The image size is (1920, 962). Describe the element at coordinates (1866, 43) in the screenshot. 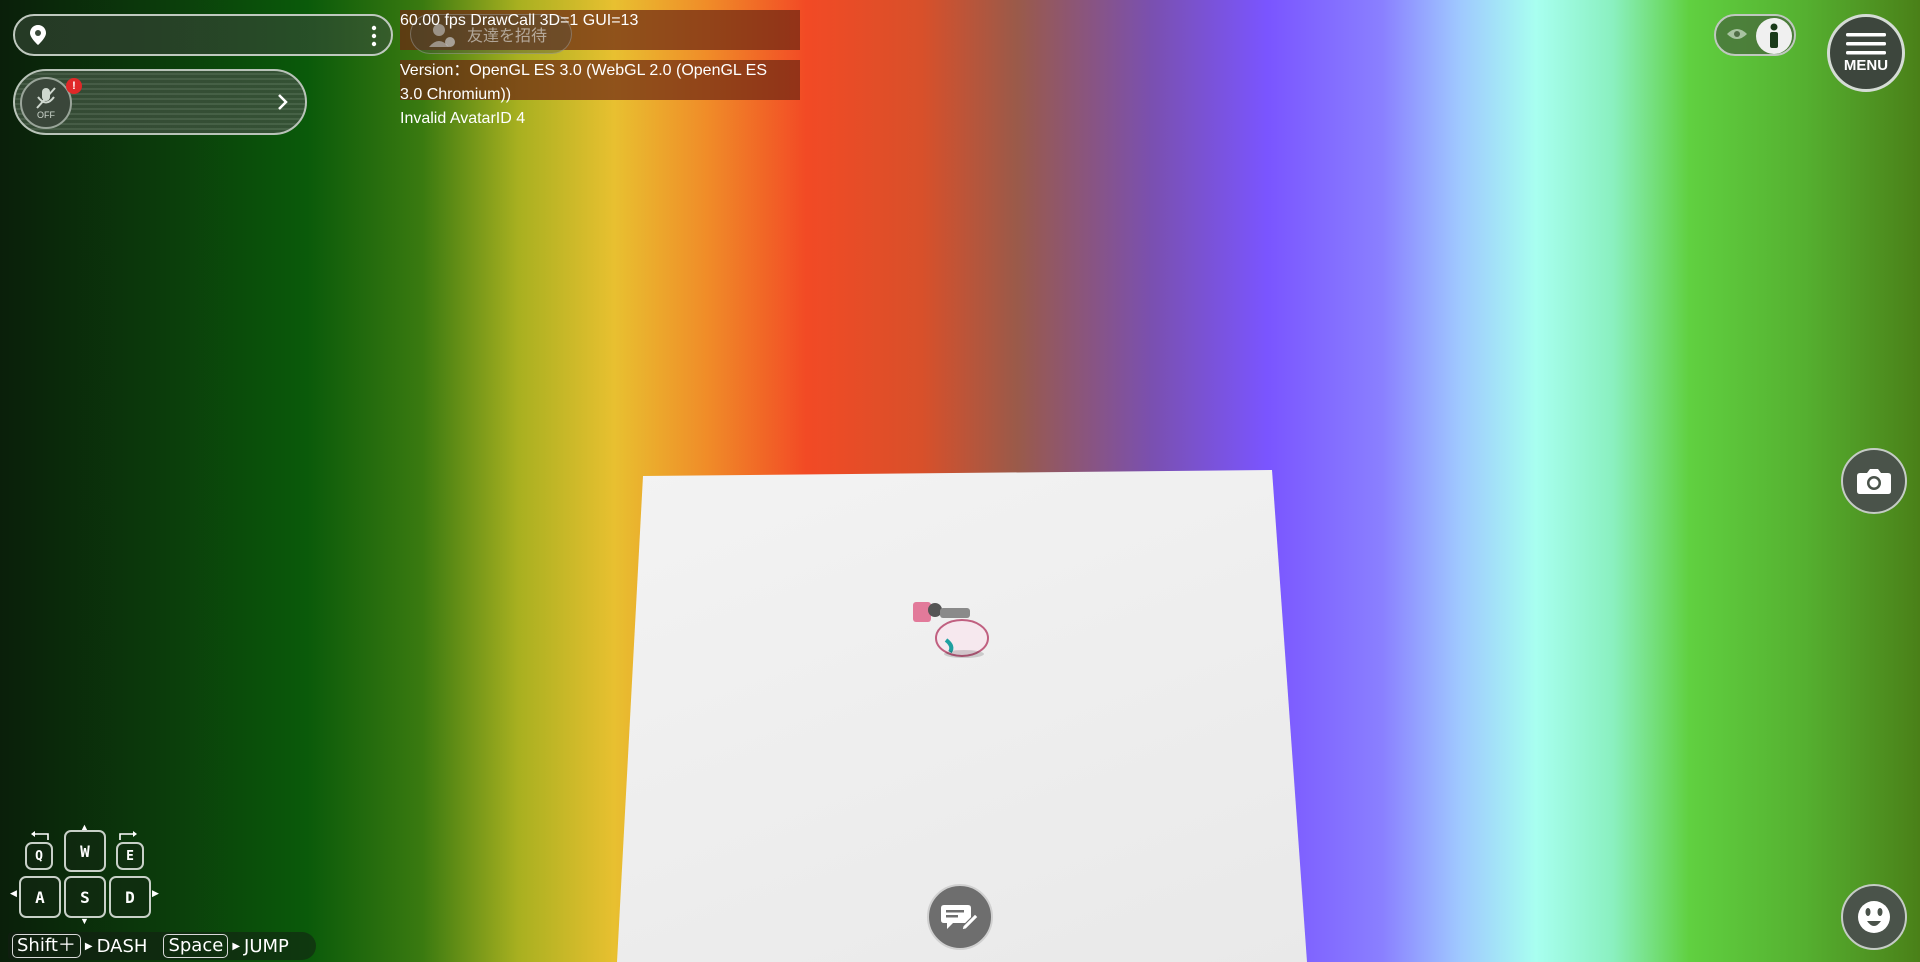

I see `hamburger-icon` at that location.